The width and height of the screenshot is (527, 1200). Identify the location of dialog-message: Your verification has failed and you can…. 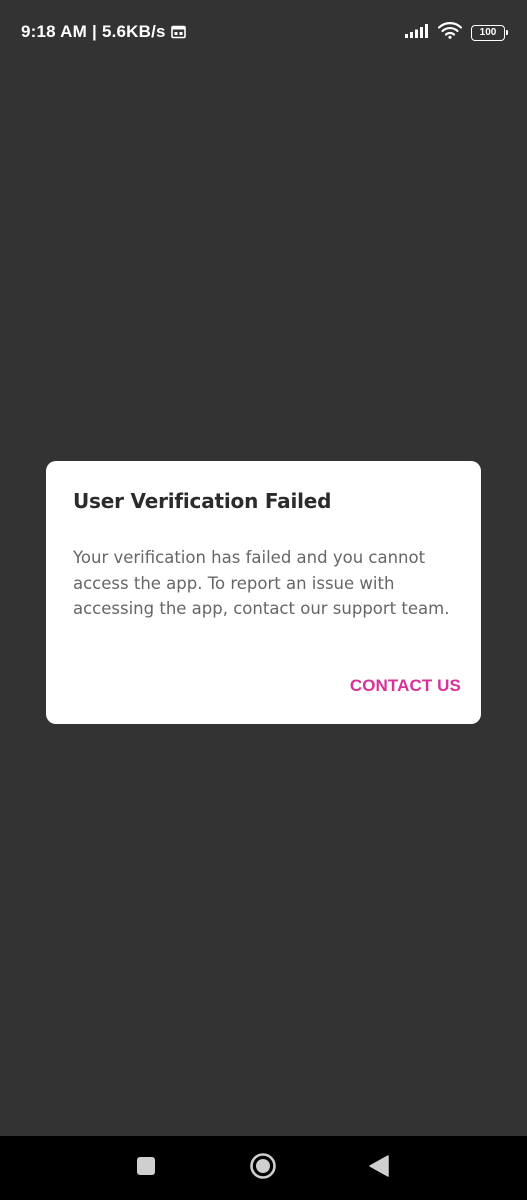
(261, 583).